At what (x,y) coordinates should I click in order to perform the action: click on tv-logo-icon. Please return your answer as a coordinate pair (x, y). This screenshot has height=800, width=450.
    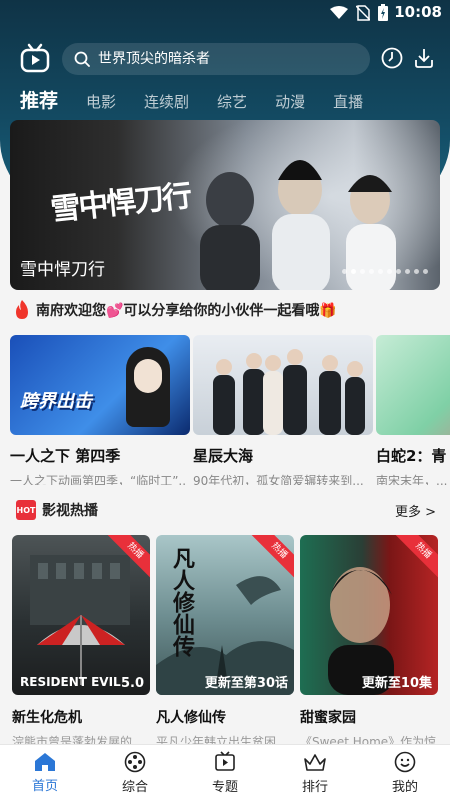
    Looking at the image, I should click on (35, 58).